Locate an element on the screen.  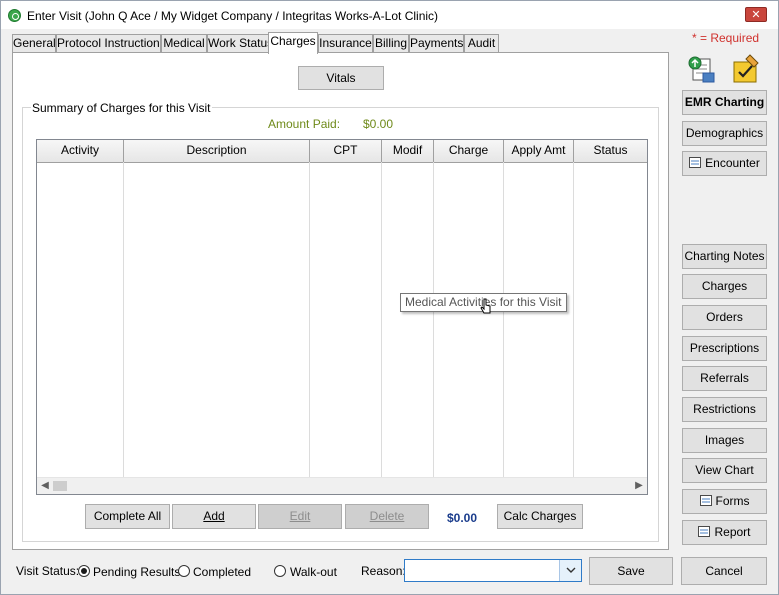
column-header-charge: Charge is located at coordinates (469, 151).